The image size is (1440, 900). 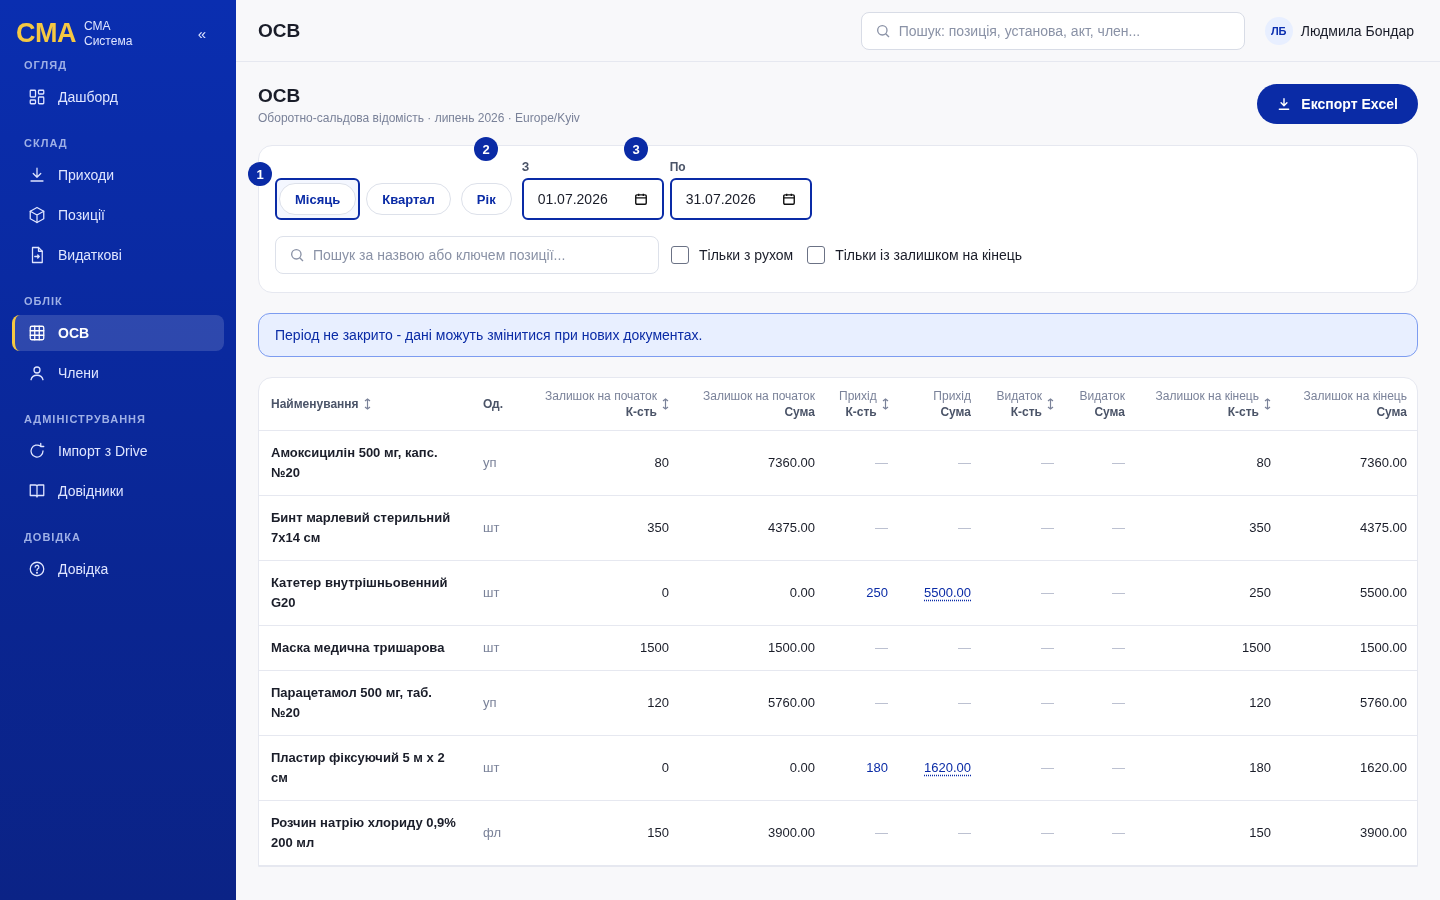 What do you see at coordinates (118, 97) in the screenshot?
I see `sidebar-item: Дашборд` at bounding box center [118, 97].